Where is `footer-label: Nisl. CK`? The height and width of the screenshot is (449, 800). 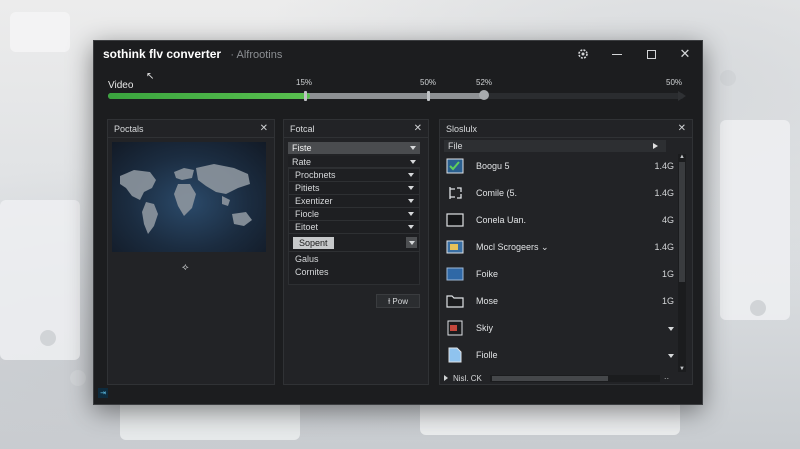 footer-label: Nisl. CK is located at coordinates (467, 378).